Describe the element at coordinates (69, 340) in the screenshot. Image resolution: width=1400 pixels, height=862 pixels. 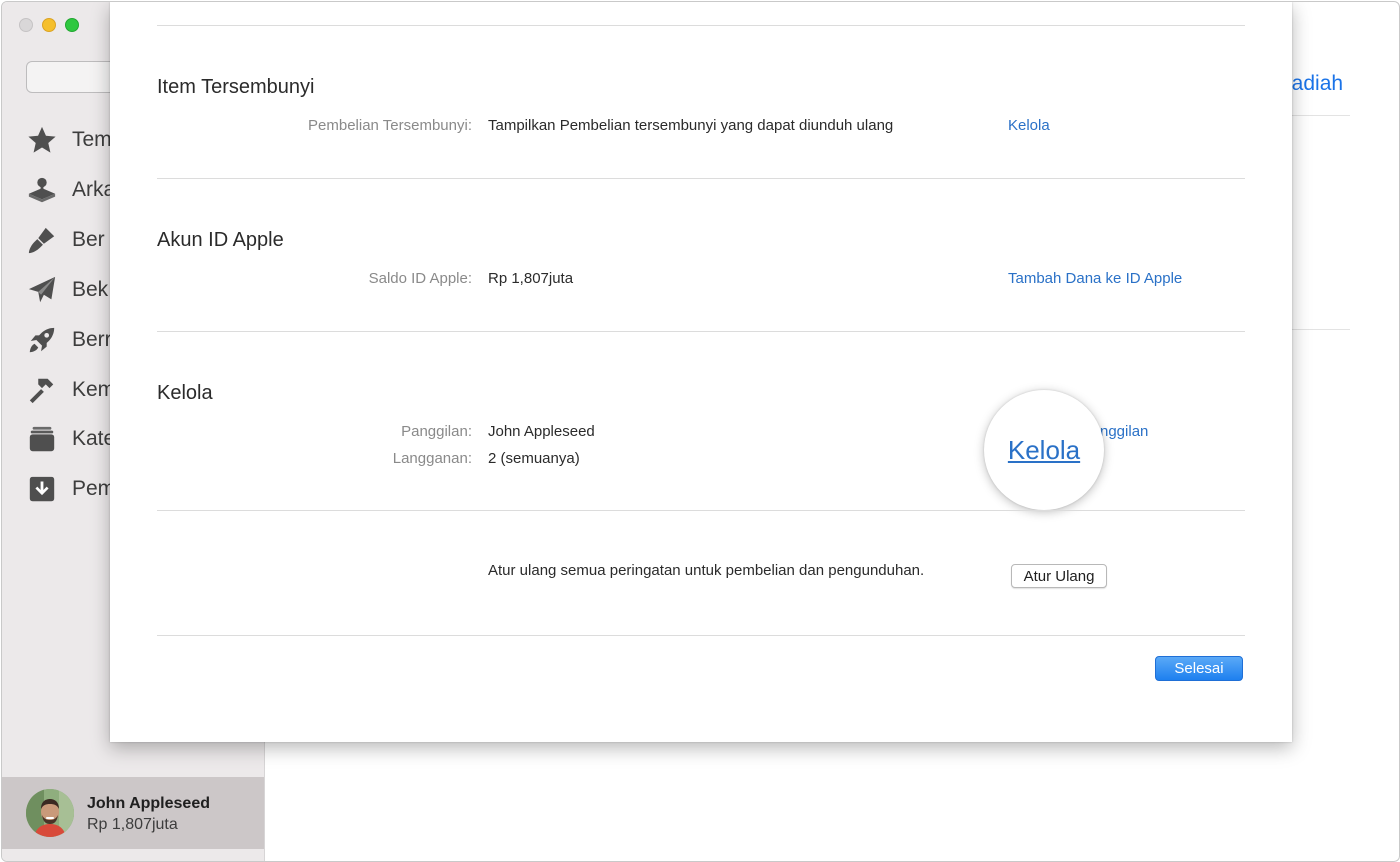
I see `sidebar-item-5: Berr` at that location.